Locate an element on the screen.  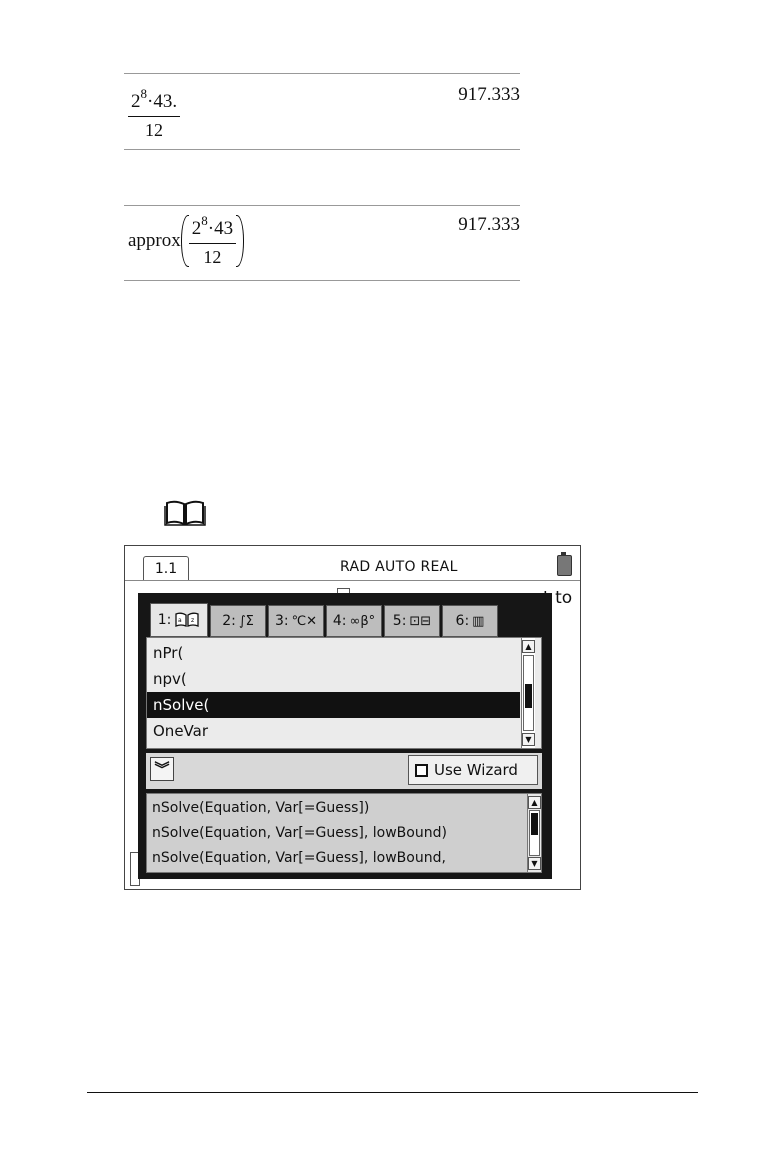
catalog-tab-2: 2: ∫Σ is located at coordinates (238, 621).